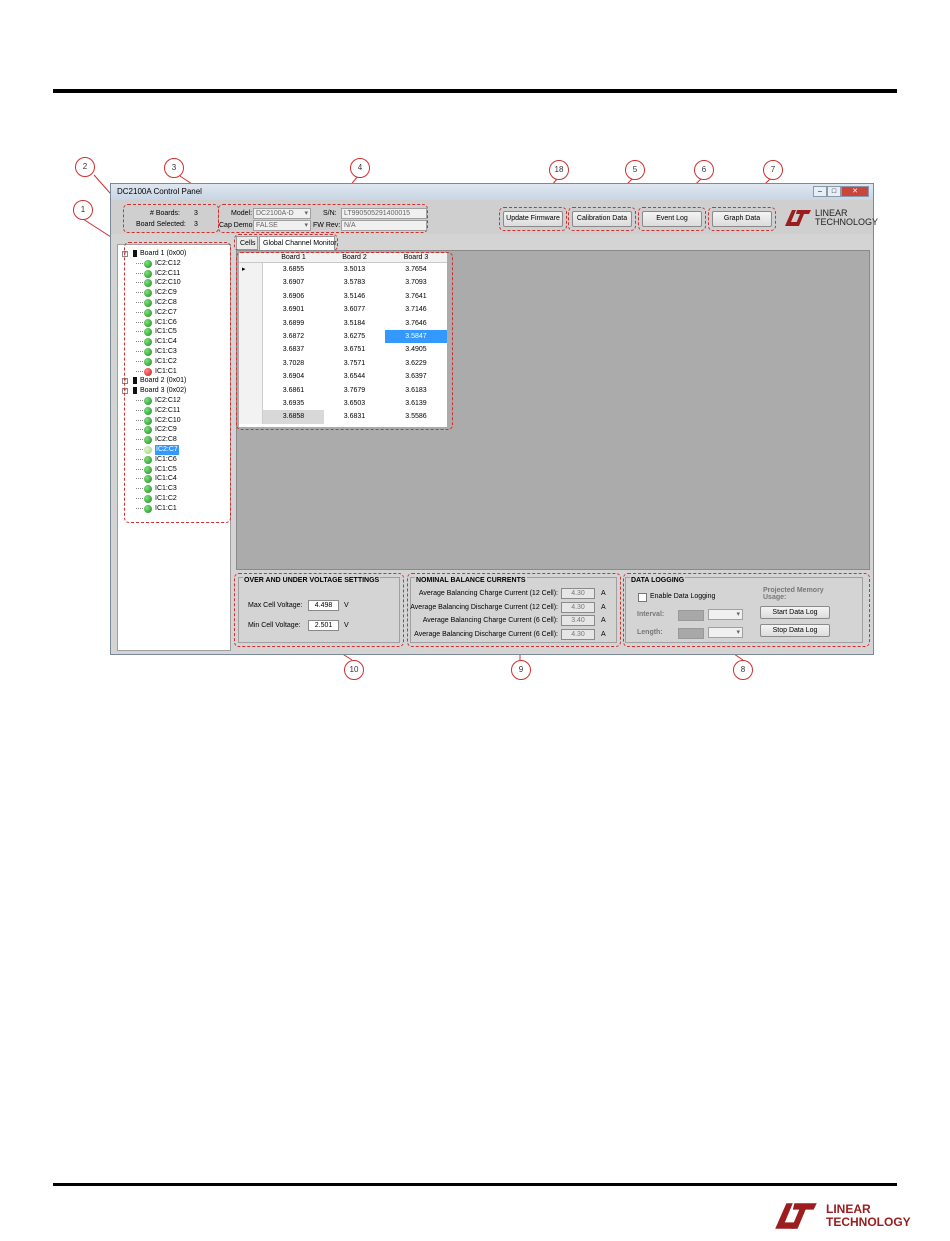 This screenshot has width=950, height=1241. Describe the element at coordinates (795, 612) in the screenshot. I see `start-data-log-button: Start Data Log` at that location.